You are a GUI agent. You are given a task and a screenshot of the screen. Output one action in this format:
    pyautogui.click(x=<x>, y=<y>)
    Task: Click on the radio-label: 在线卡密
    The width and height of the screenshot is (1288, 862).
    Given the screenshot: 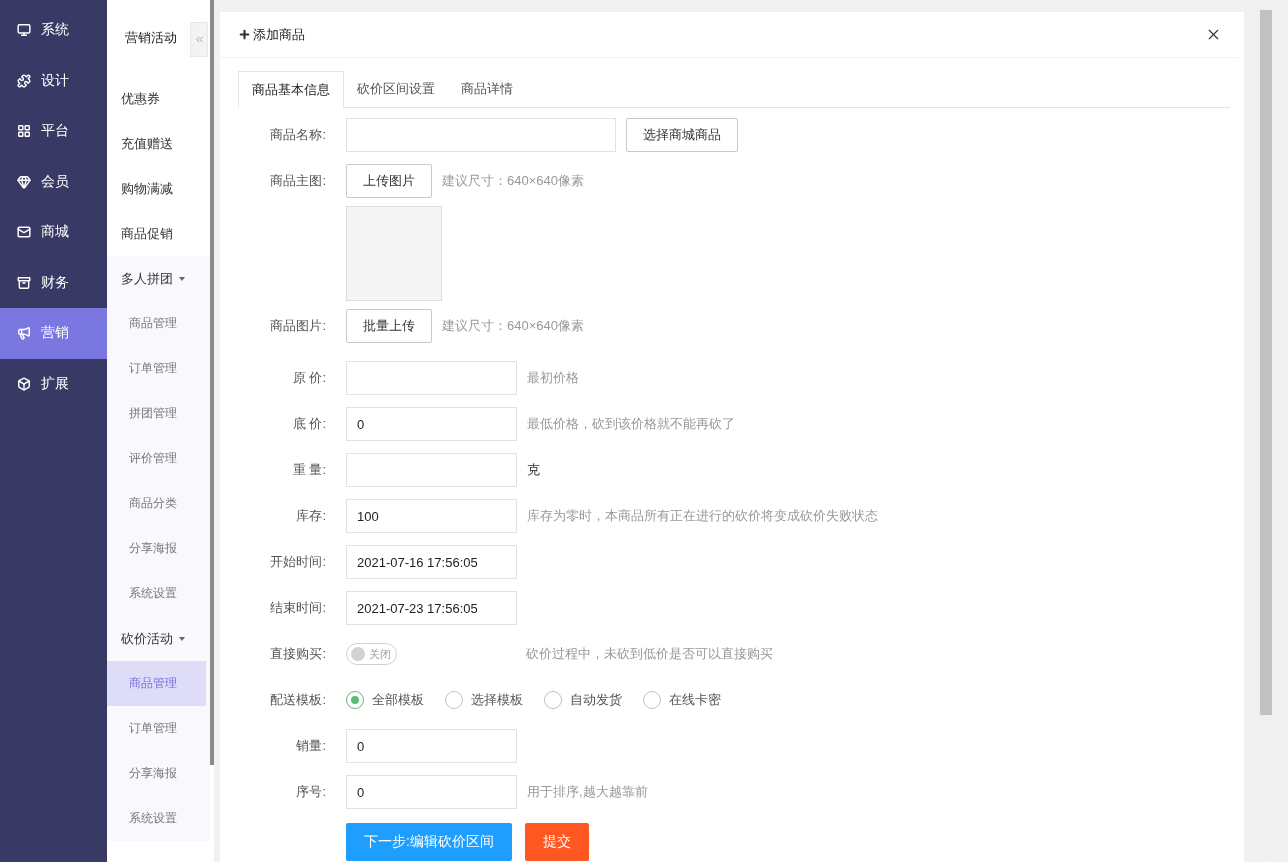 What is the action you would take?
    pyautogui.click(x=695, y=700)
    